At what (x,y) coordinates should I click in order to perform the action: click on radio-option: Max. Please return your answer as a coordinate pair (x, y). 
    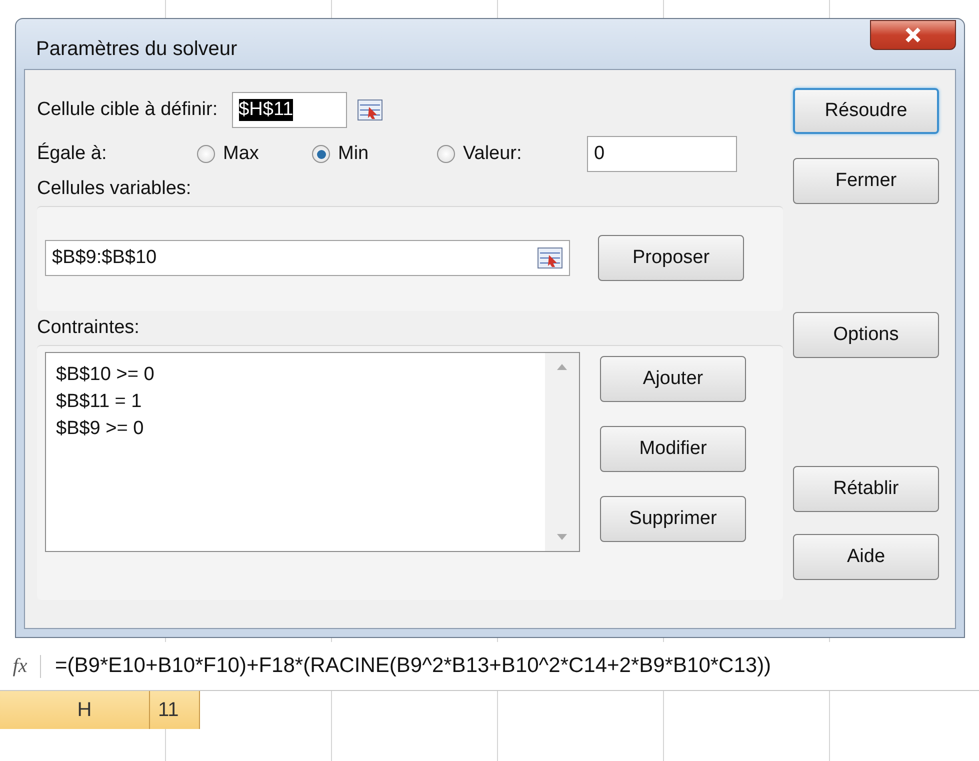
    Looking at the image, I should click on (254, 154).